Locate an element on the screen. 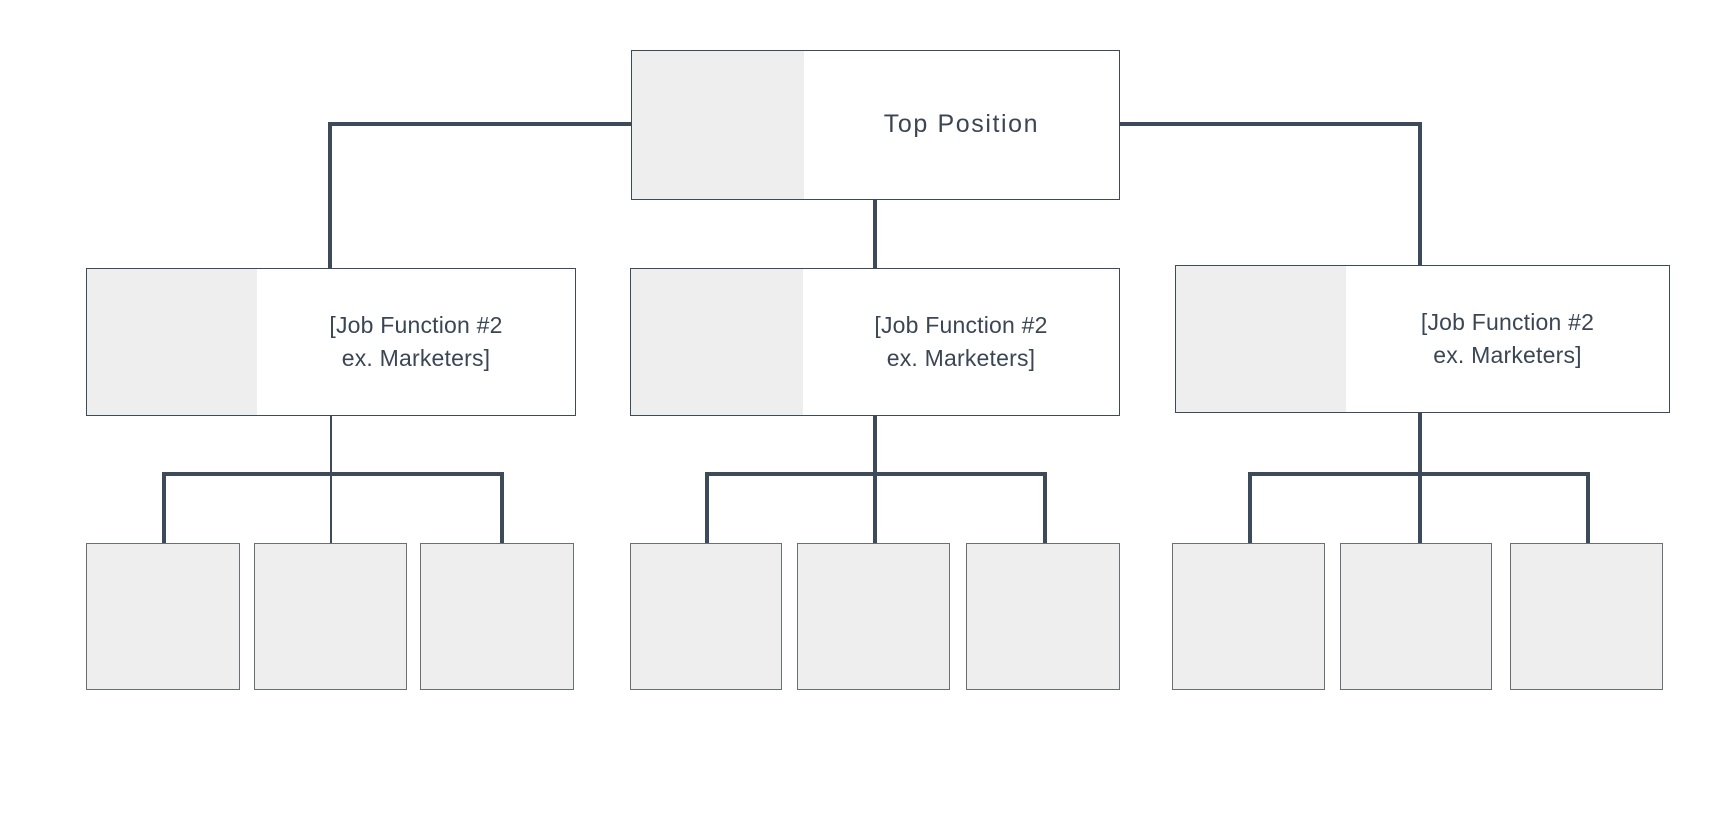  node-mid-2: [Job Function #2 ex. Marketers] is located at coordinates (875, 342).